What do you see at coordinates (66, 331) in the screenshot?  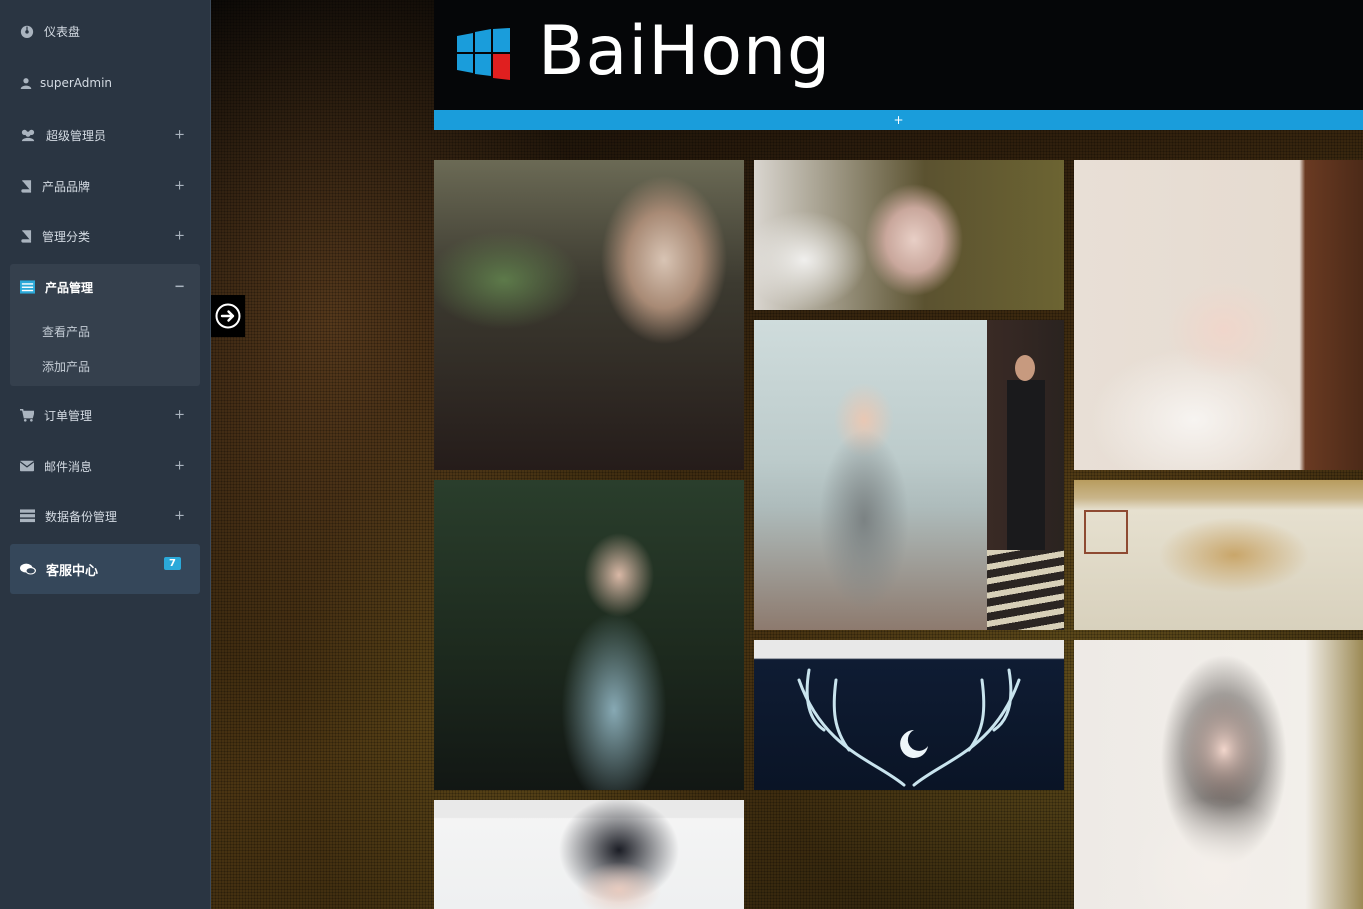 I see `submenu-view-products: 查看产品` at bounding box center [66, 331].